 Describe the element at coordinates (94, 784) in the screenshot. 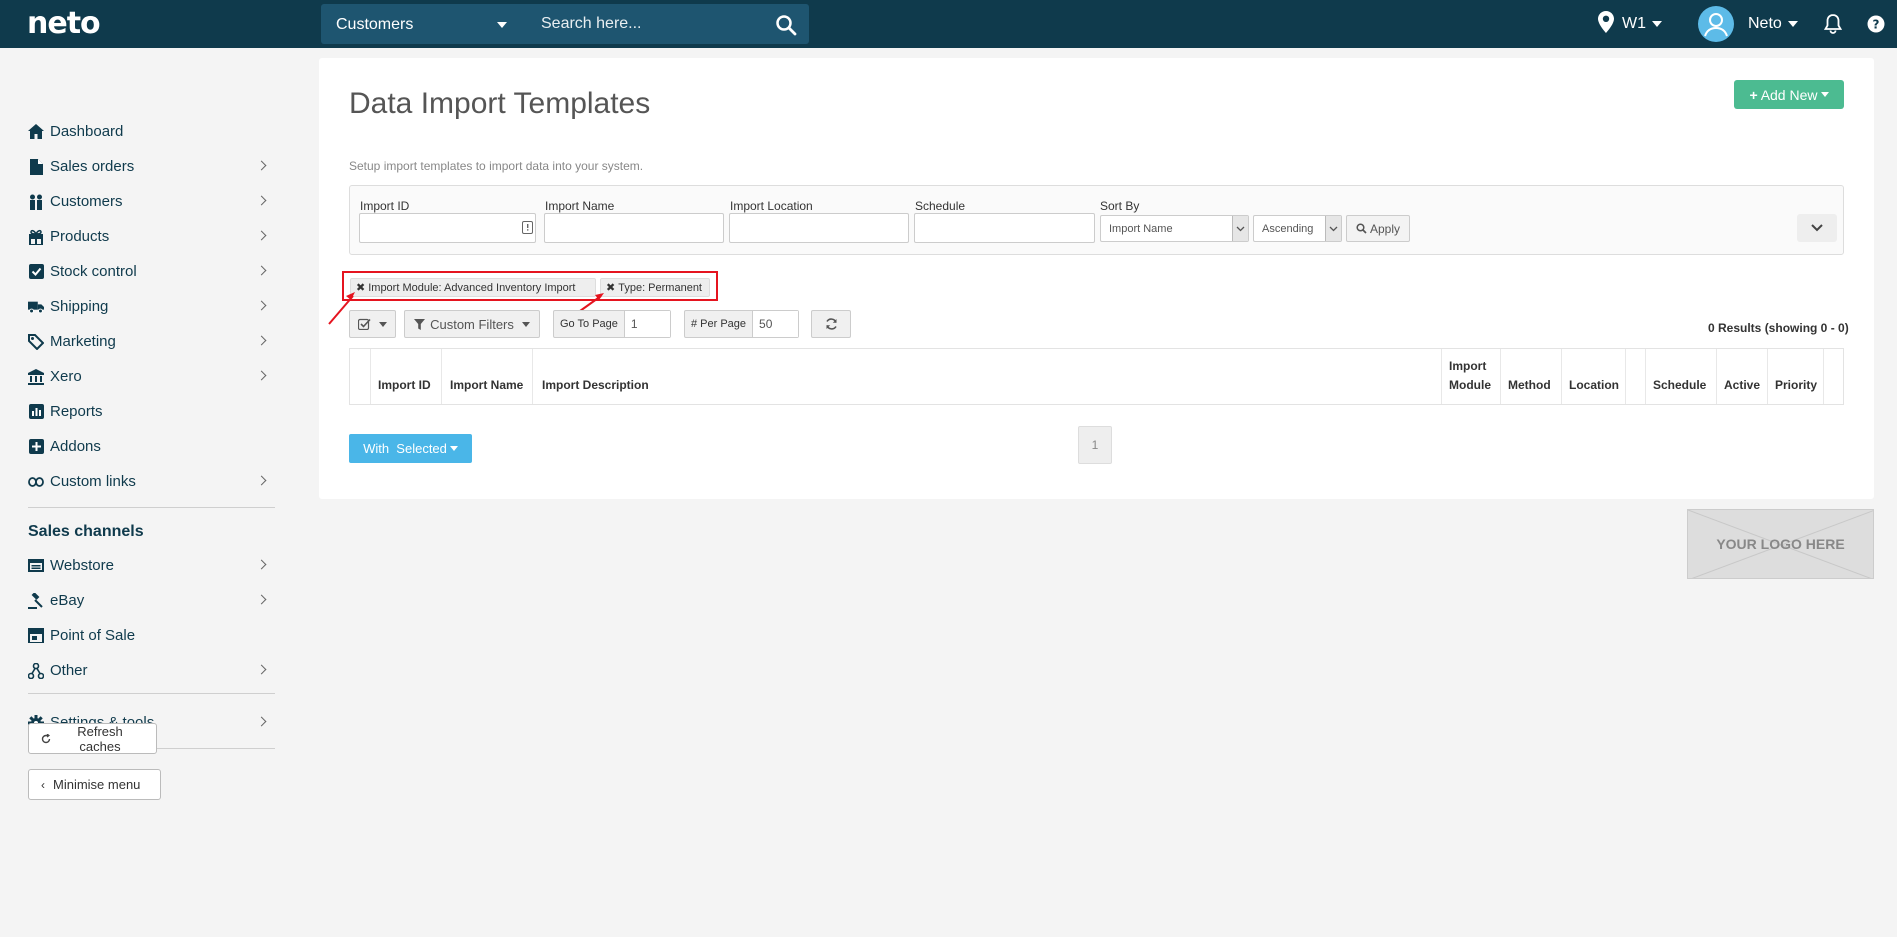

I see `minimise-menu-button: ‹ Minimise menu` at that location.